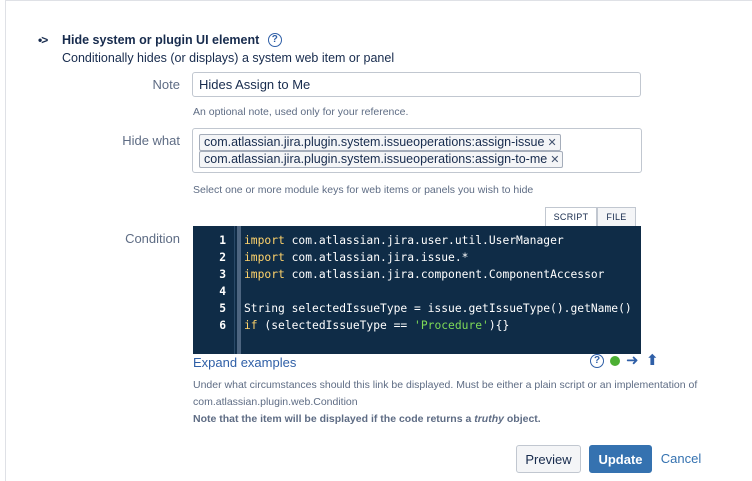 The height and width of the screenshot is (481, 752). Describe the element at coordinates (615, 361) in the screenshot. I see `status-ok-icon` at that location.